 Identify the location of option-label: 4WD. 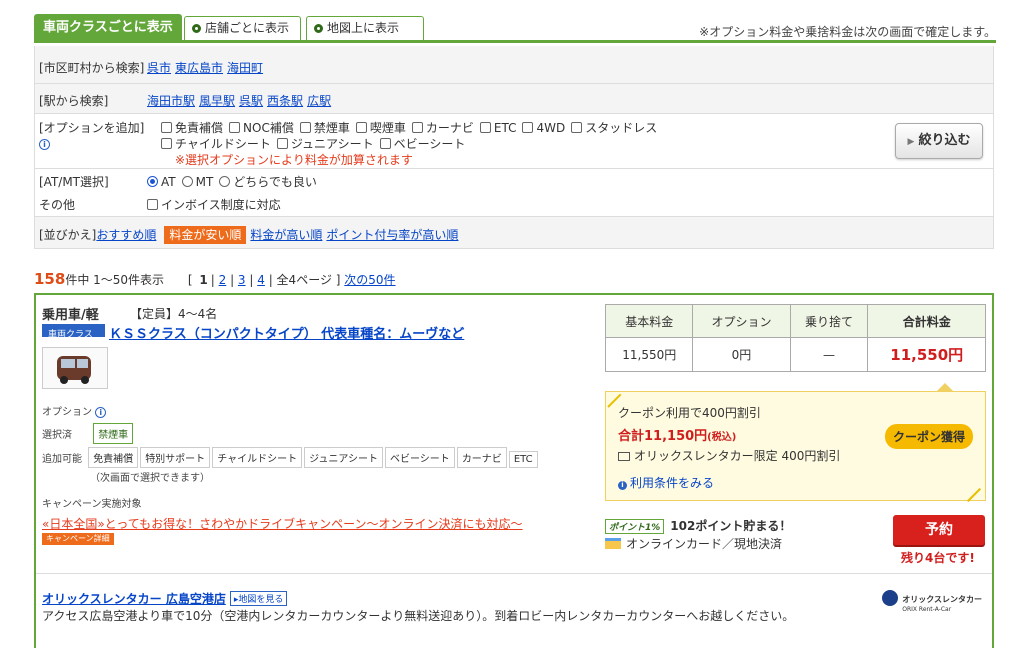
(551, 128).